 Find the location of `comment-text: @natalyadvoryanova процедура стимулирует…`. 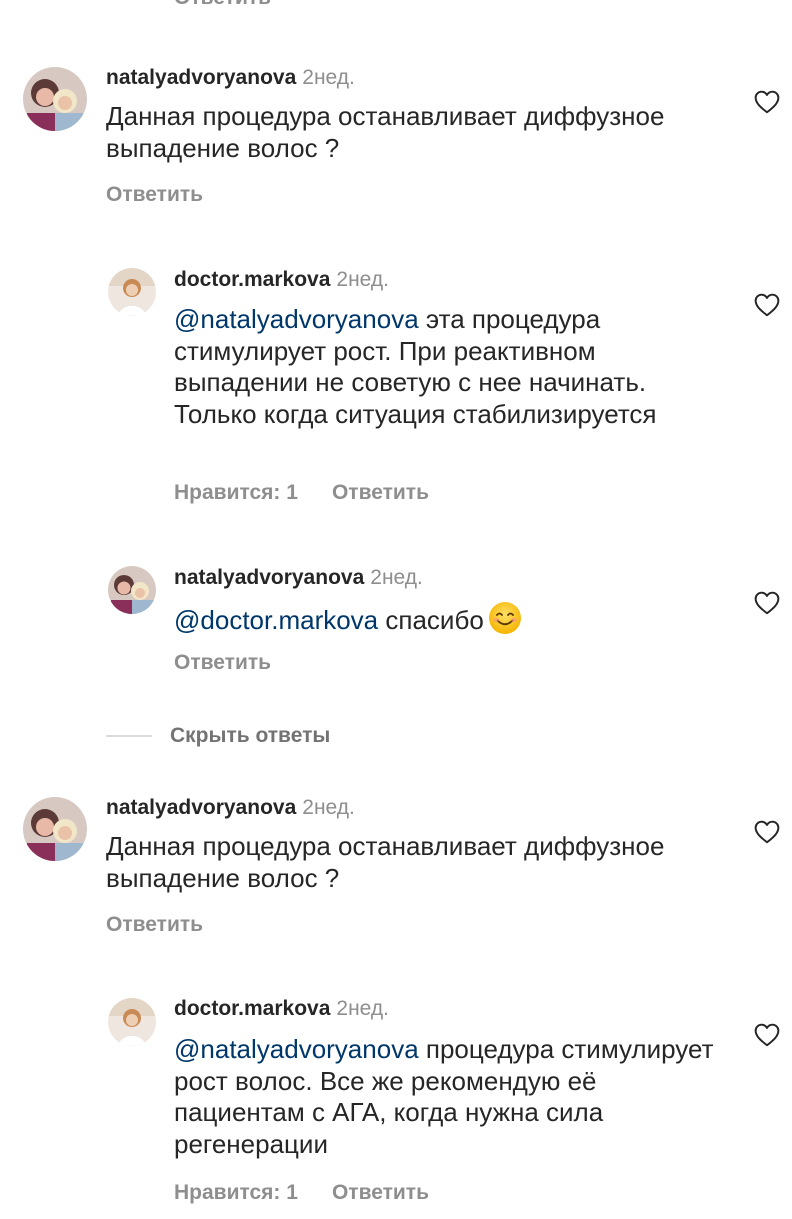

comment-text: @natalyadvoryanova процедура стимулирует… is located at coordinates (454, 1097).